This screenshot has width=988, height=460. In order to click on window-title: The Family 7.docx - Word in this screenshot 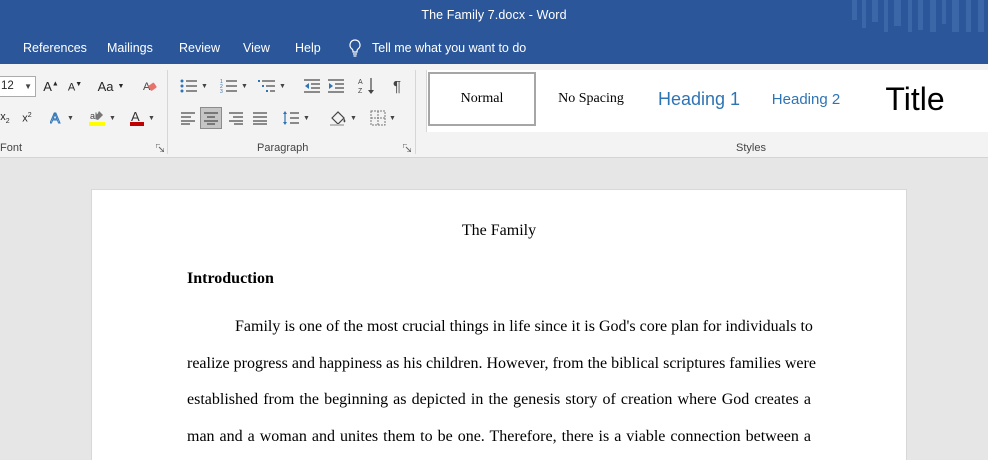, I will do `click(494, 15)`.